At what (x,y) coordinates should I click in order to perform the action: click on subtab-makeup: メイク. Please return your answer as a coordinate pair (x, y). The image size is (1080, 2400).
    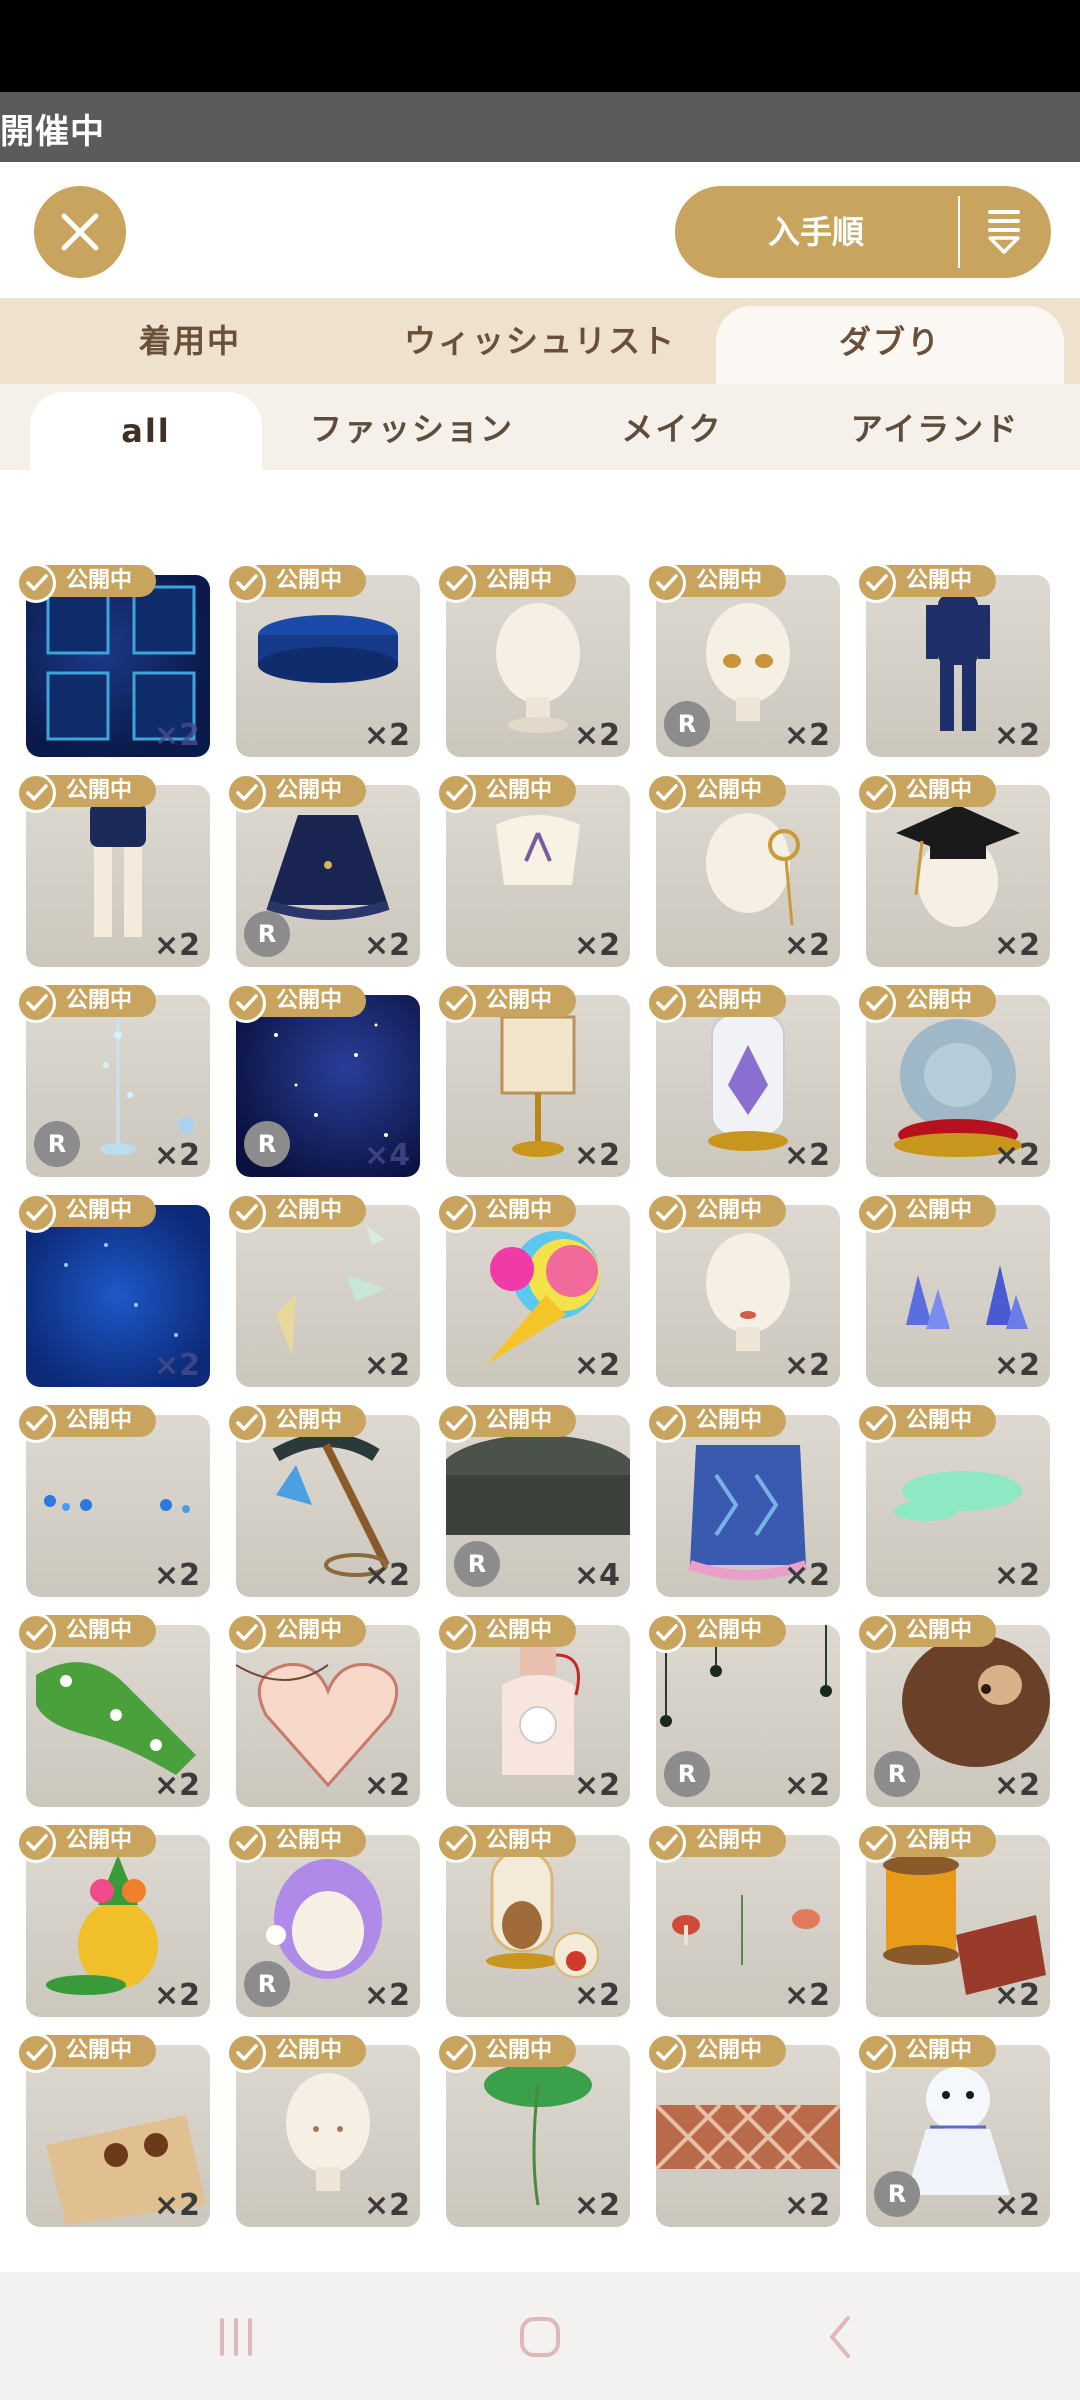
    Looking at the image, I should click on (672, 427).